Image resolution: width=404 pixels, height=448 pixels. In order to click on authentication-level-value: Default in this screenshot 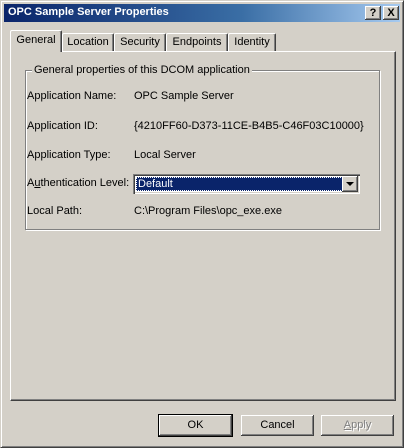, I will do `click(239, 184)`.